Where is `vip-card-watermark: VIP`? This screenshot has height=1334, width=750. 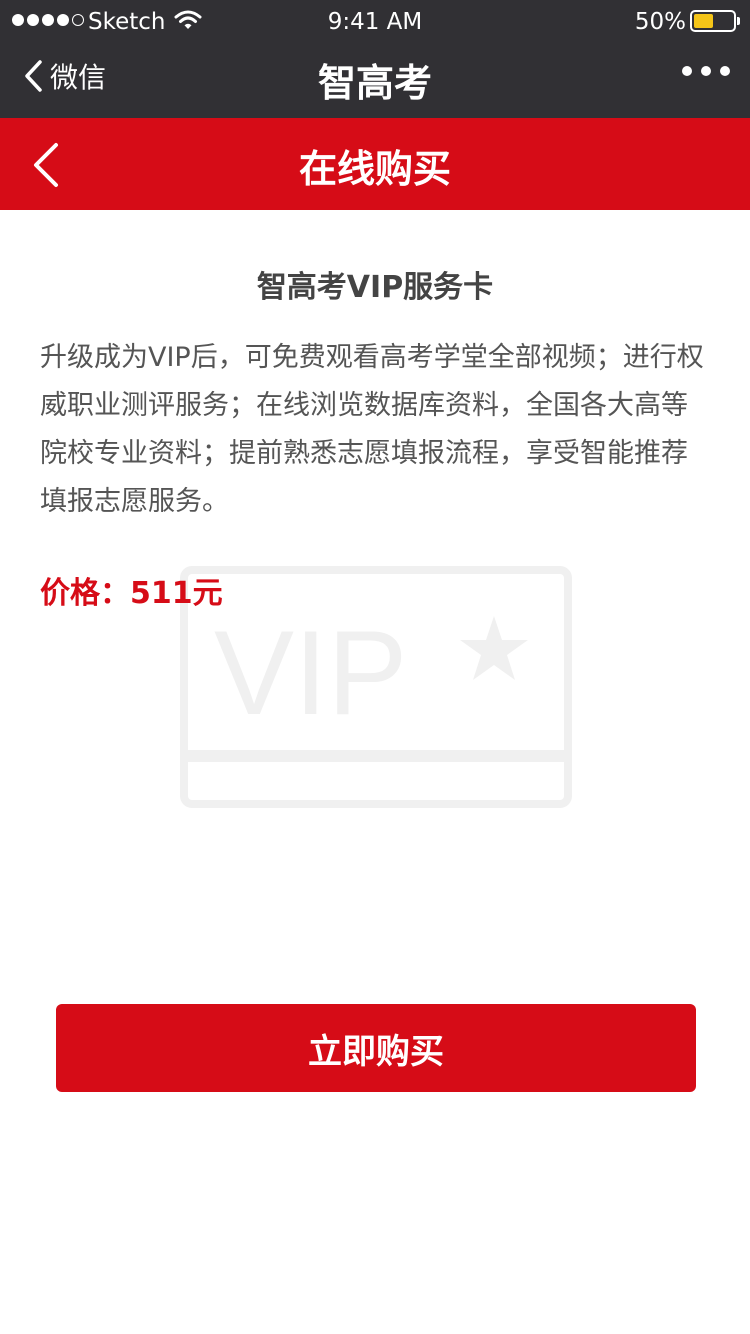
vip-card-watermark: VIP is located at coordinates (376, 687).